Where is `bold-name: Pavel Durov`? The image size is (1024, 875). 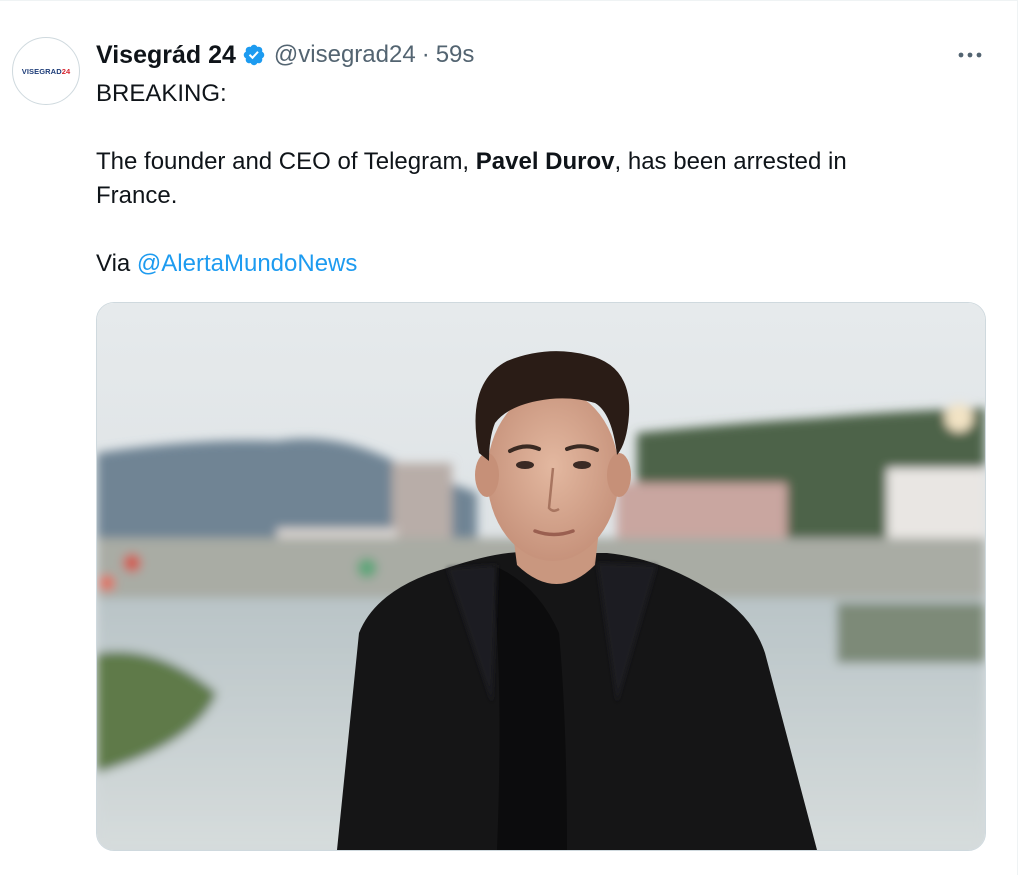
bold-name: Pavel Durov is located at coordinates (545, 161).